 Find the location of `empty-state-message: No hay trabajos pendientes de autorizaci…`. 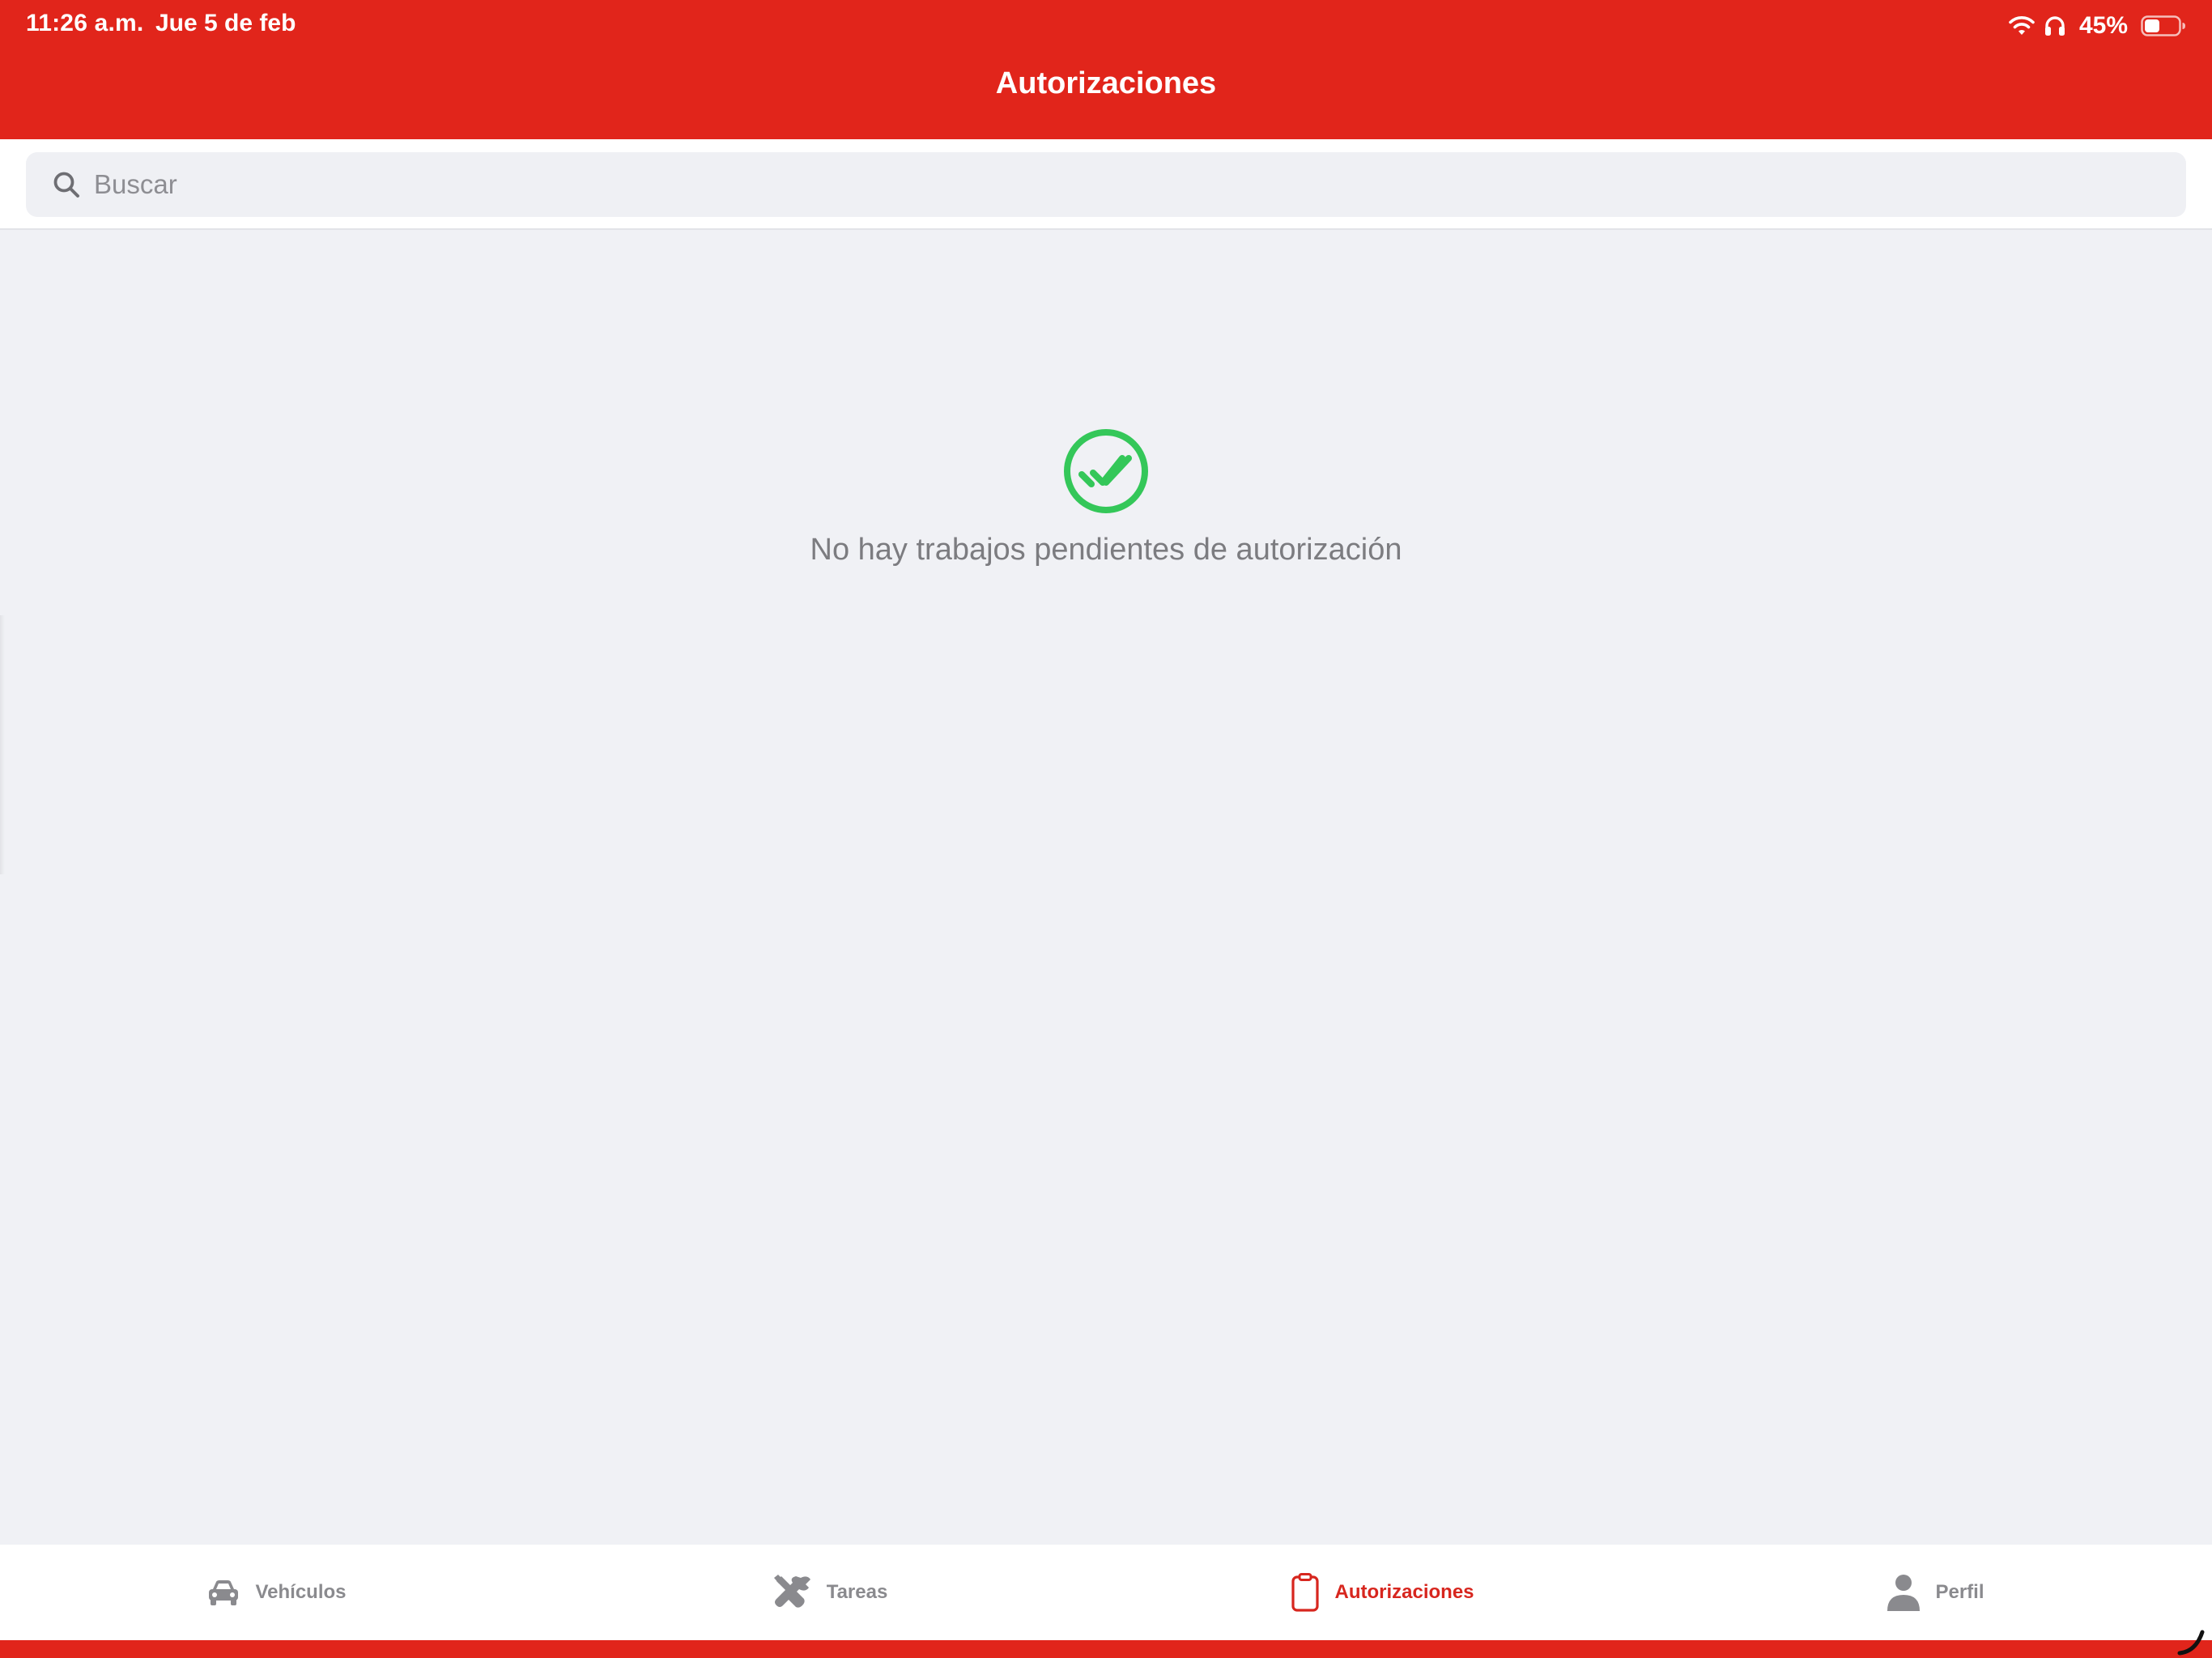

empty-state-message: No hay trabajos pendientes de autorizaci… is located at coordinates (1106, 550).